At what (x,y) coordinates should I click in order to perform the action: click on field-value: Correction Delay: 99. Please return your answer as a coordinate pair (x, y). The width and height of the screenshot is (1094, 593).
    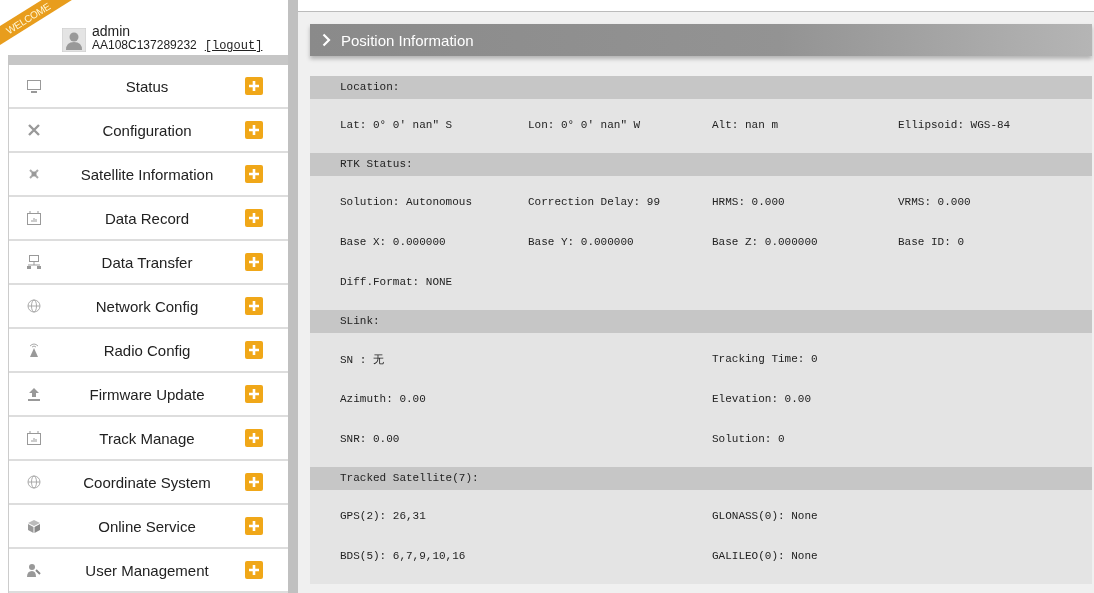
    Looking at the image, I should click on (594, 202).